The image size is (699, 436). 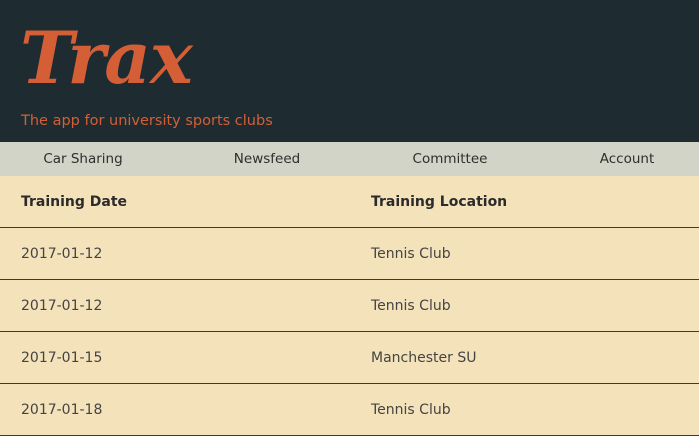 I want to click on app-tagline: The app for university sports clubs, so click(x=147, y=121).